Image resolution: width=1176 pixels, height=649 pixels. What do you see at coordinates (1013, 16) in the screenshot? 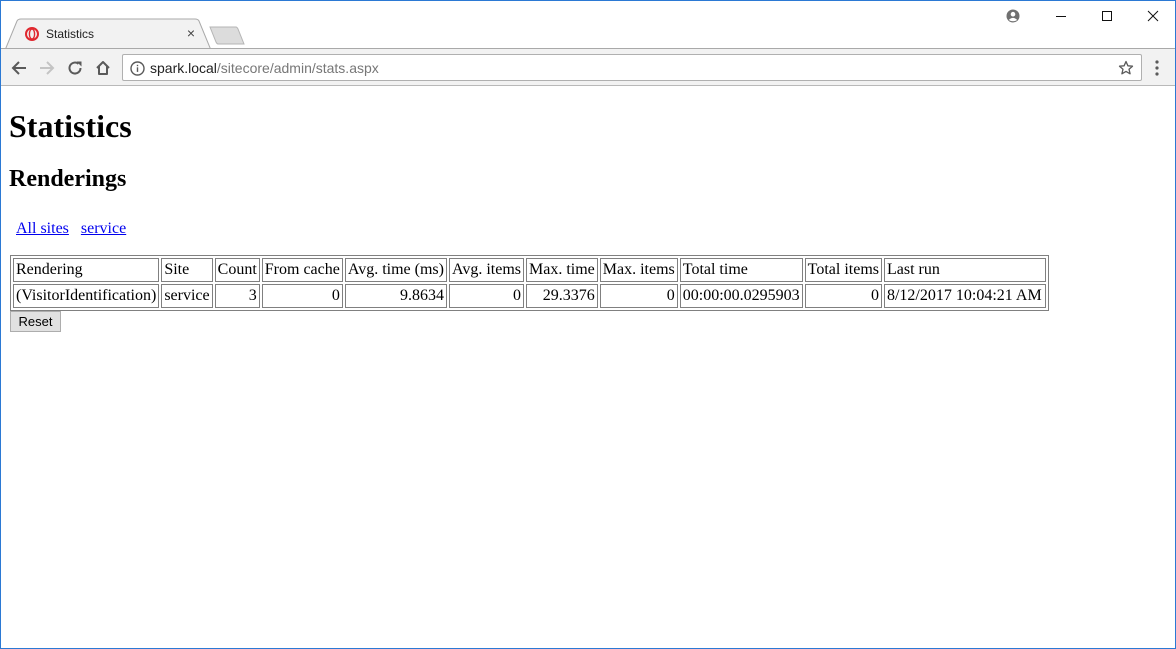
I see `profile-icon` at bounding box center [1013, 16].